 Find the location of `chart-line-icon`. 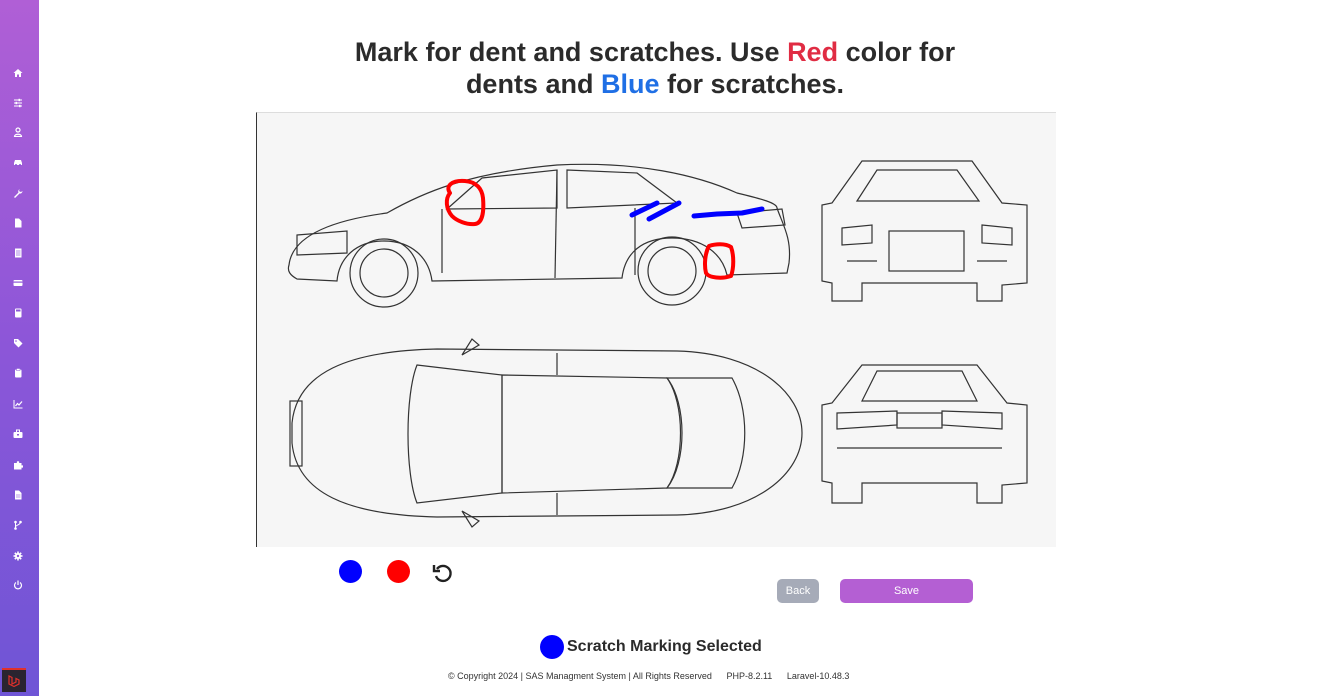

chart-line-icon is located at coordinates (18, 404).